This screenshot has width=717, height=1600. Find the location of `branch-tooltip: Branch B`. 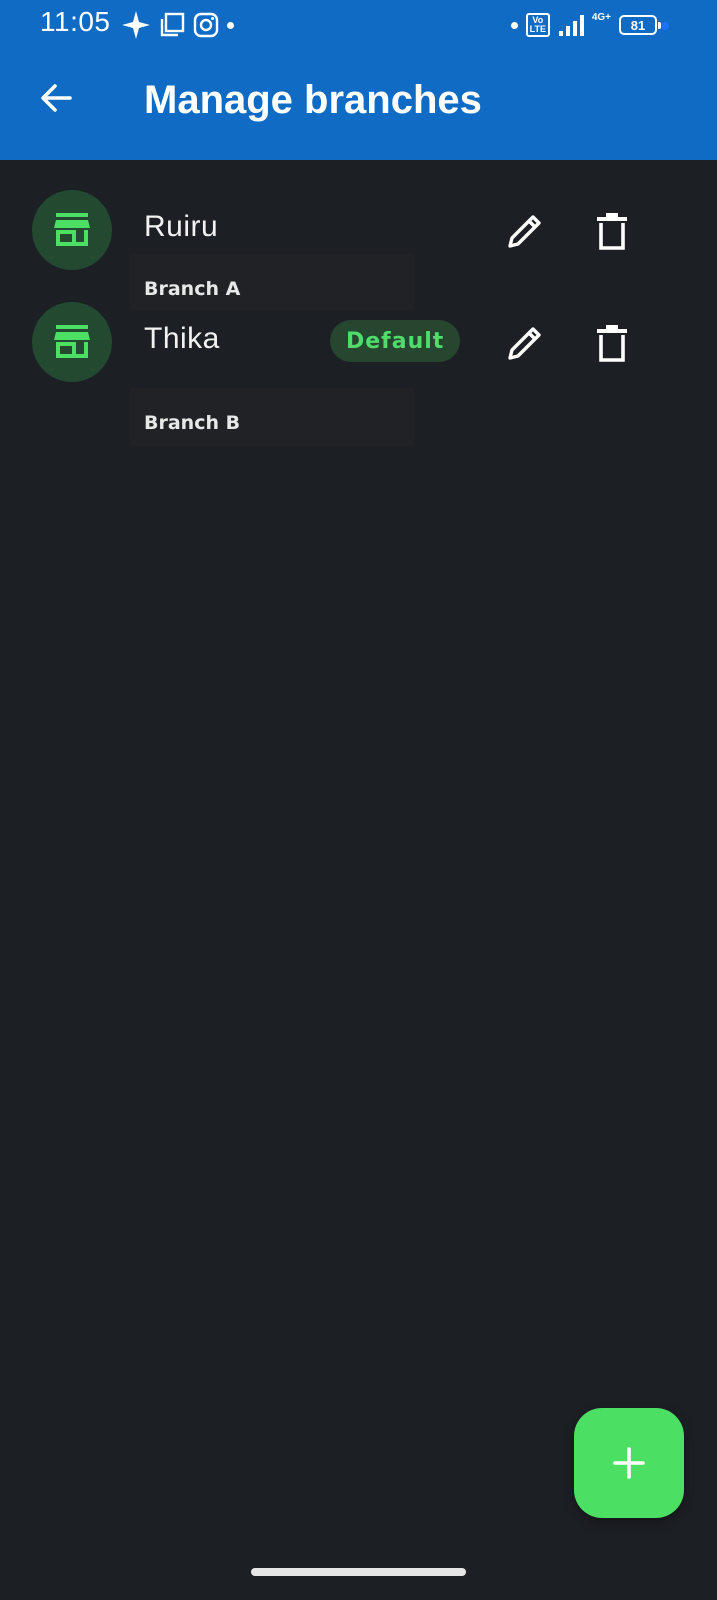

branch-tooltip: Branch B is located at coordinates (272, 417).